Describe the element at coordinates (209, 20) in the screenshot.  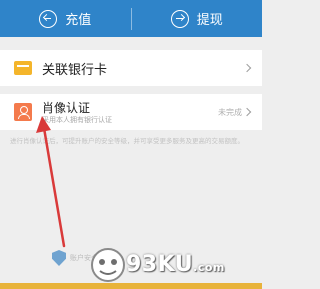
I see `withdraw-label: 提现` at that location.